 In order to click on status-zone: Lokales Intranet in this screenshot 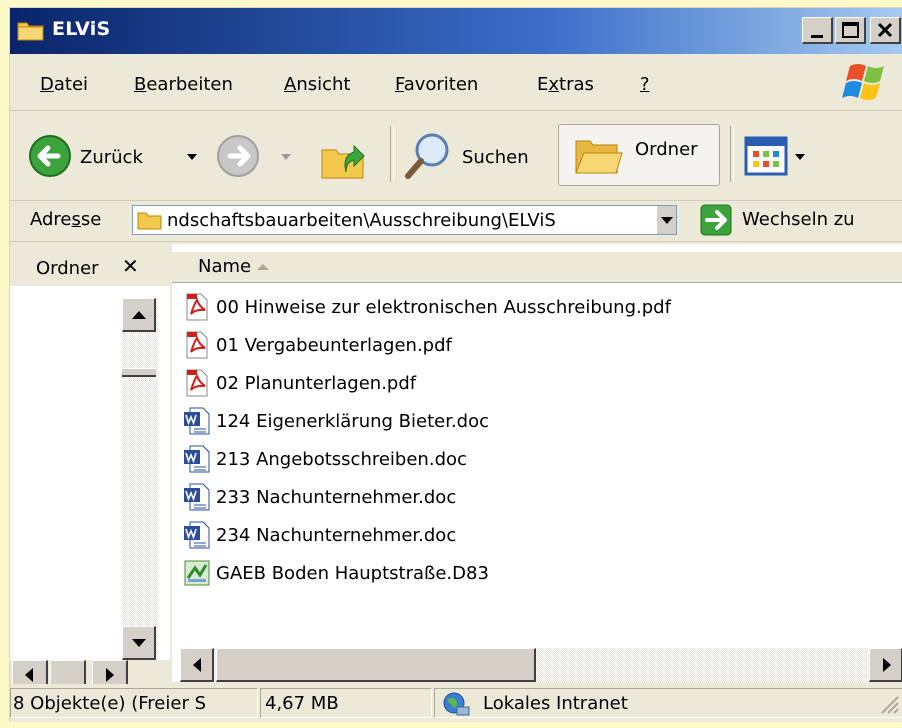, I will do `click(668, 703)`.